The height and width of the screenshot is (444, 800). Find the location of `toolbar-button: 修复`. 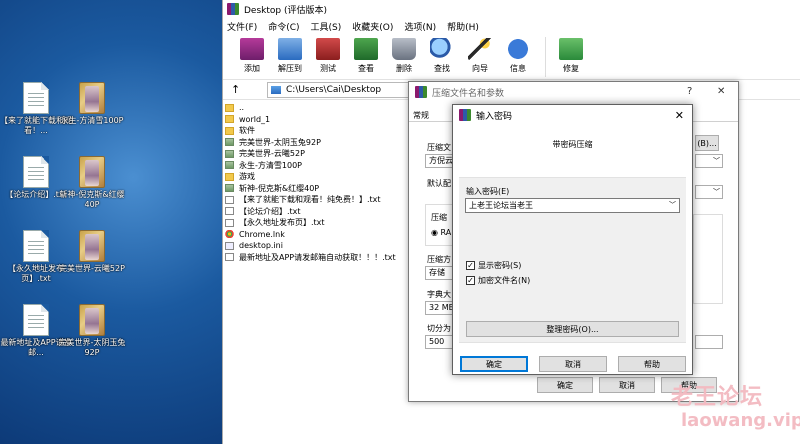

toolbar-button: 修复 is located at coordinates (571, 54).